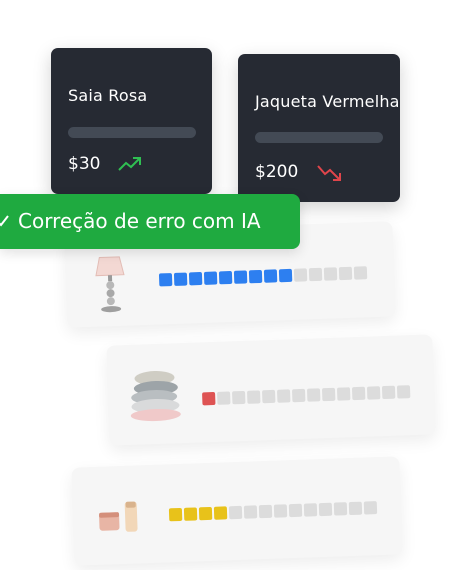 Image resolution: width=460 pixels, height=570 pixels. I want to click on product-price: $30, so click(84, 164).